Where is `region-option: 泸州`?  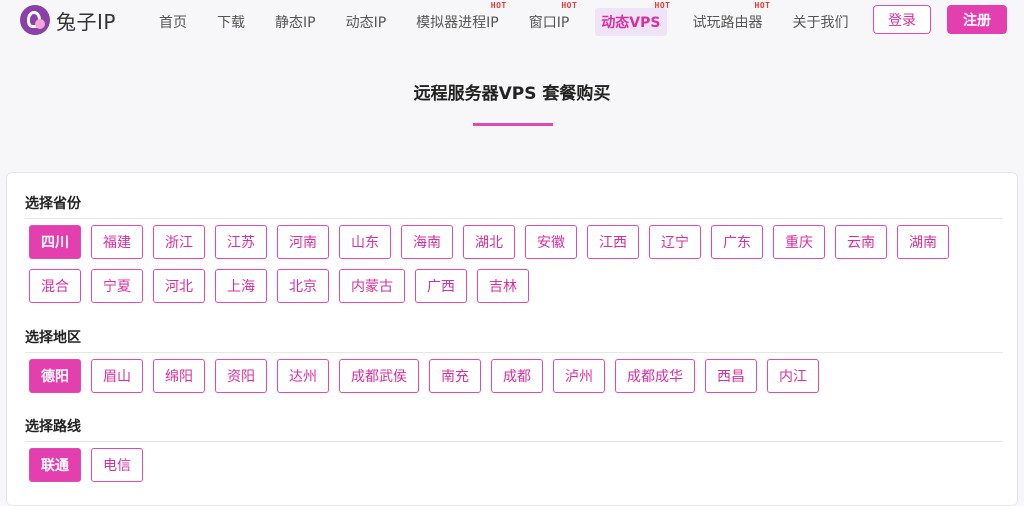 region-option: 泸州 is located at coordinates (579, 376).